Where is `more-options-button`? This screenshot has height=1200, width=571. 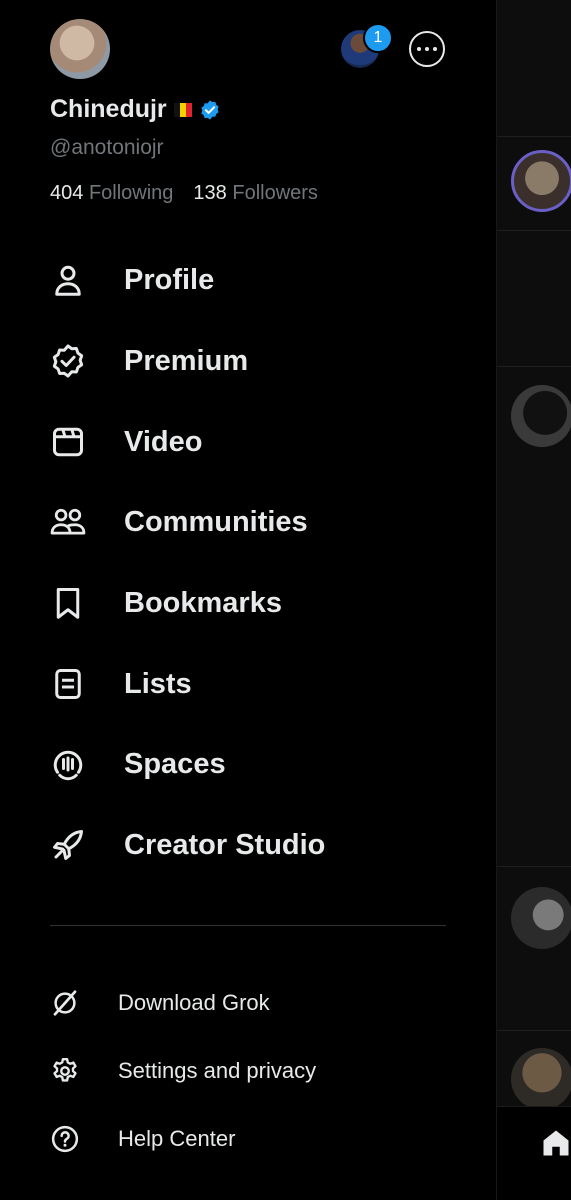
more-options-button is located at coordinates (427, 49).